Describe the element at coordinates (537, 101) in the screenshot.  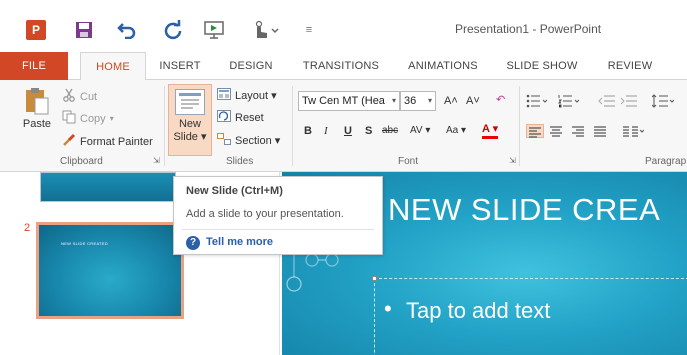
I see `bullets-icon` at that location.